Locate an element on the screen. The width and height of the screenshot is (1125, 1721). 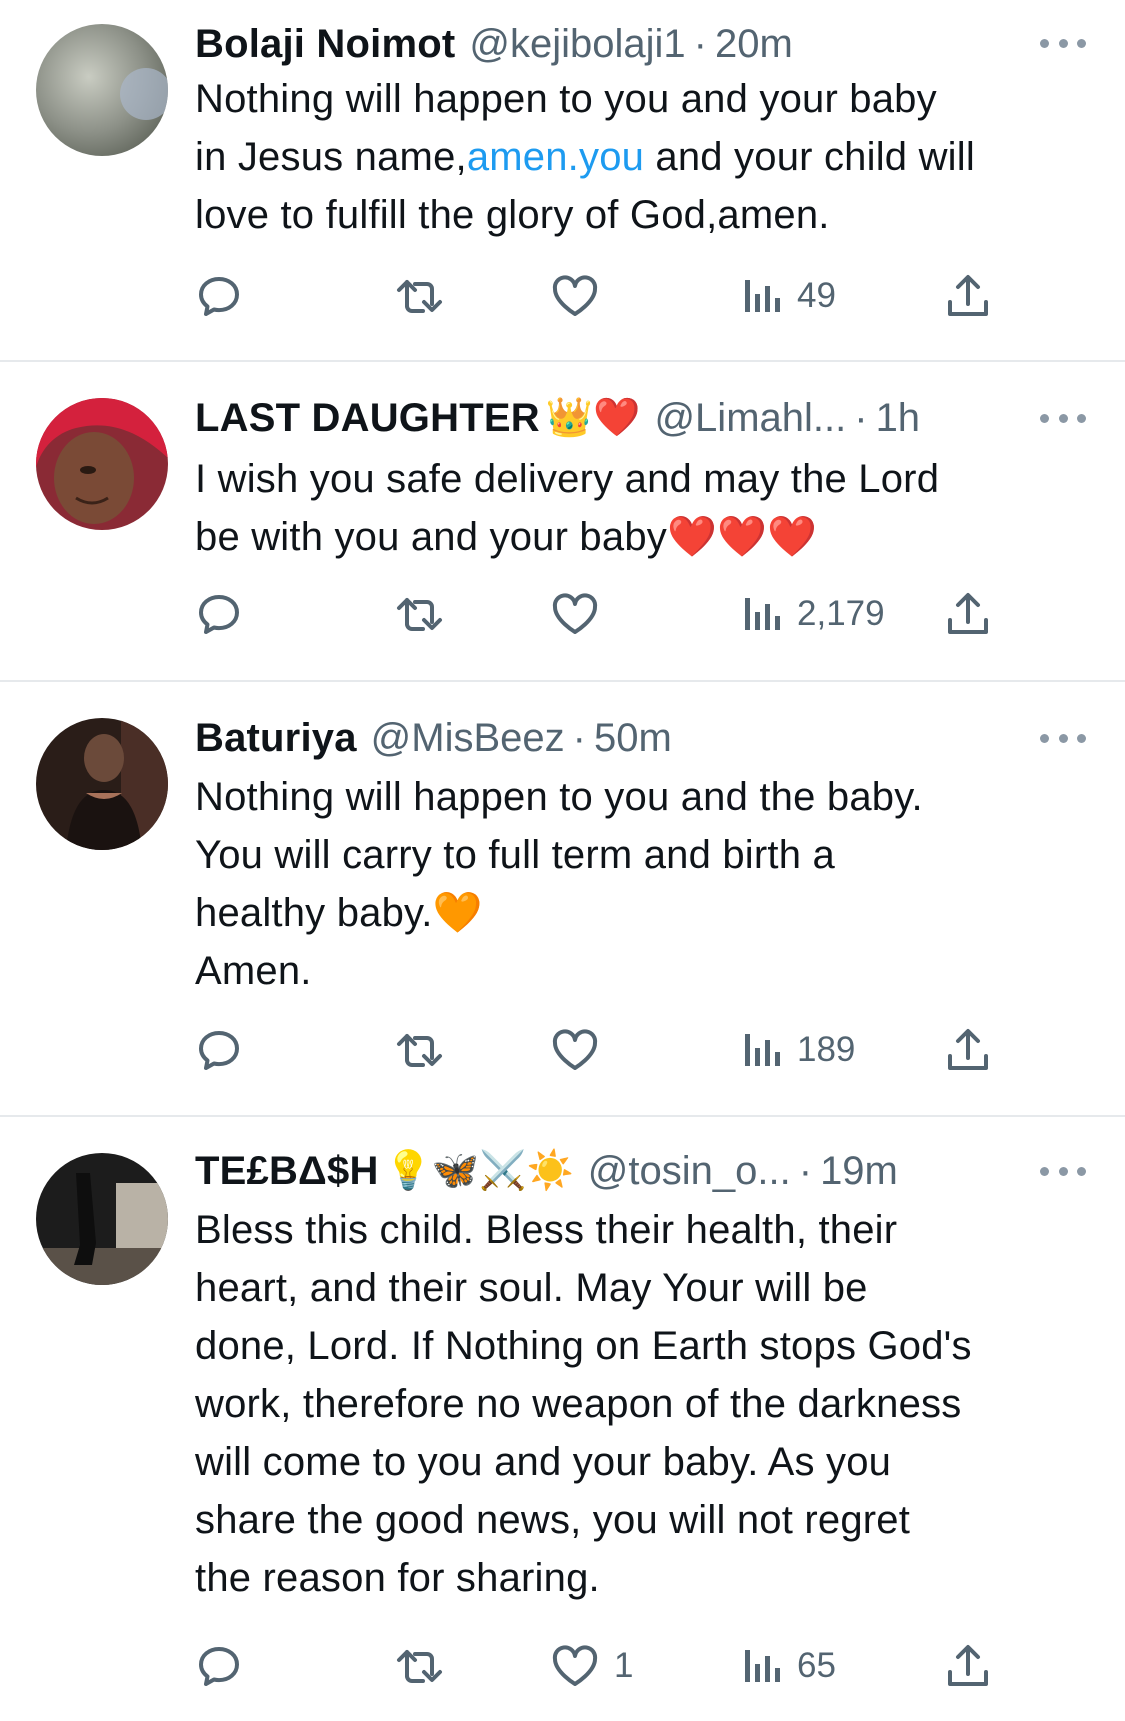
text-segment: and your child will is located at coordinates (809, 157).